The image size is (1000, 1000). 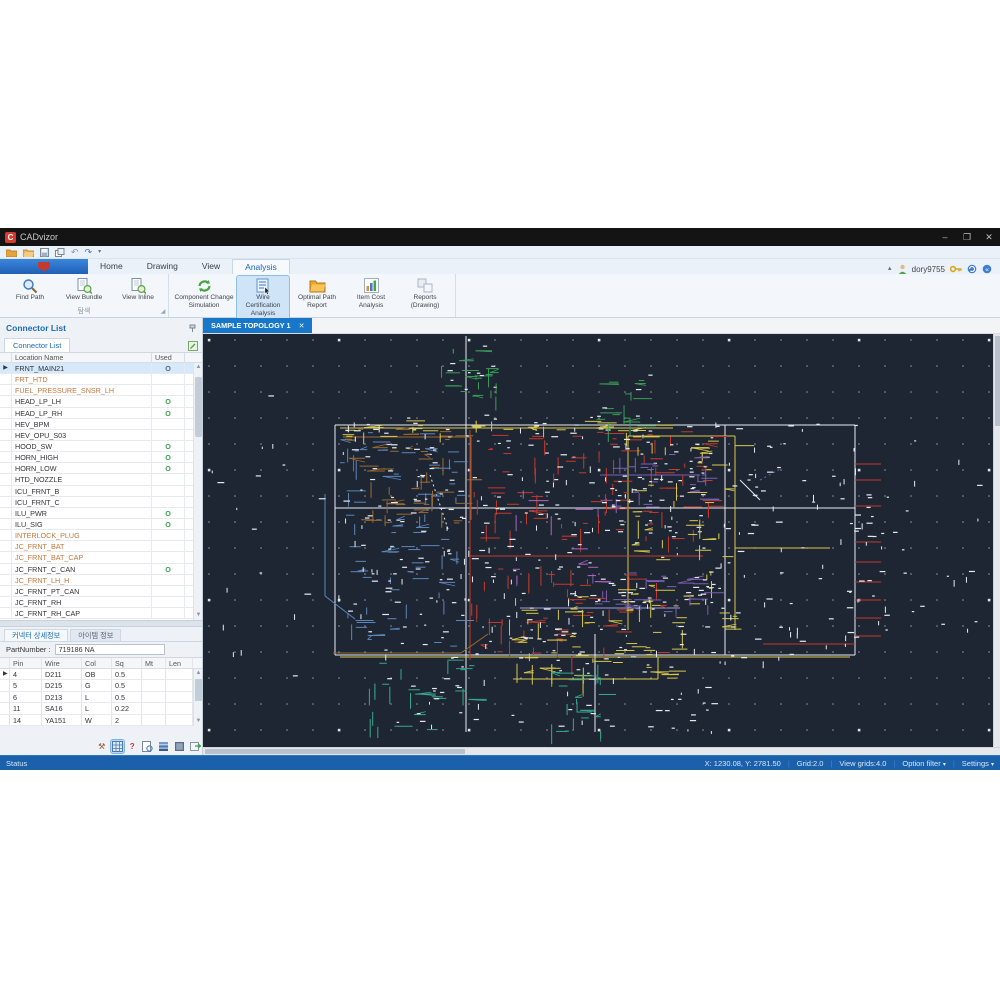 I want to click on tool-layers-icon, so click(x=163, y=746).